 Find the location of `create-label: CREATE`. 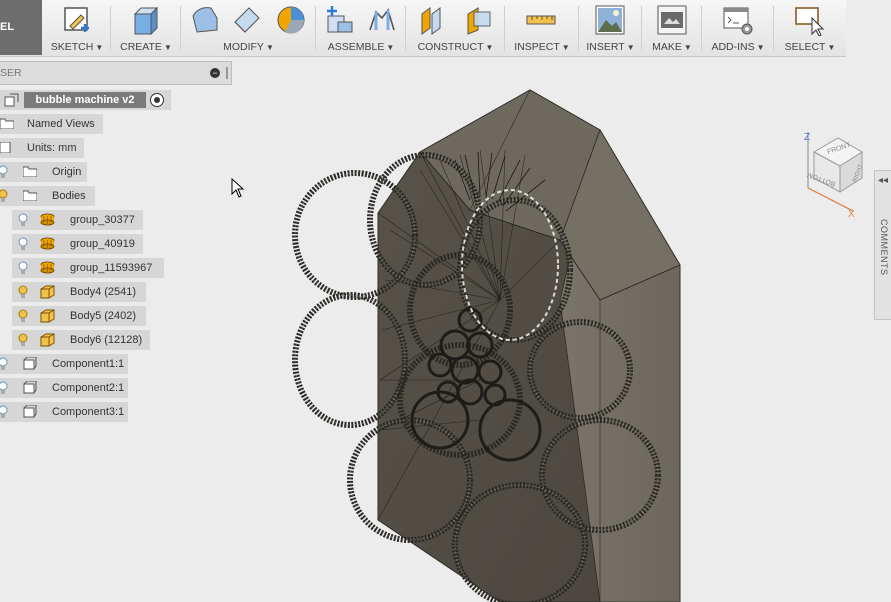

create-label: CREATE is located at coordinates (141, 47).